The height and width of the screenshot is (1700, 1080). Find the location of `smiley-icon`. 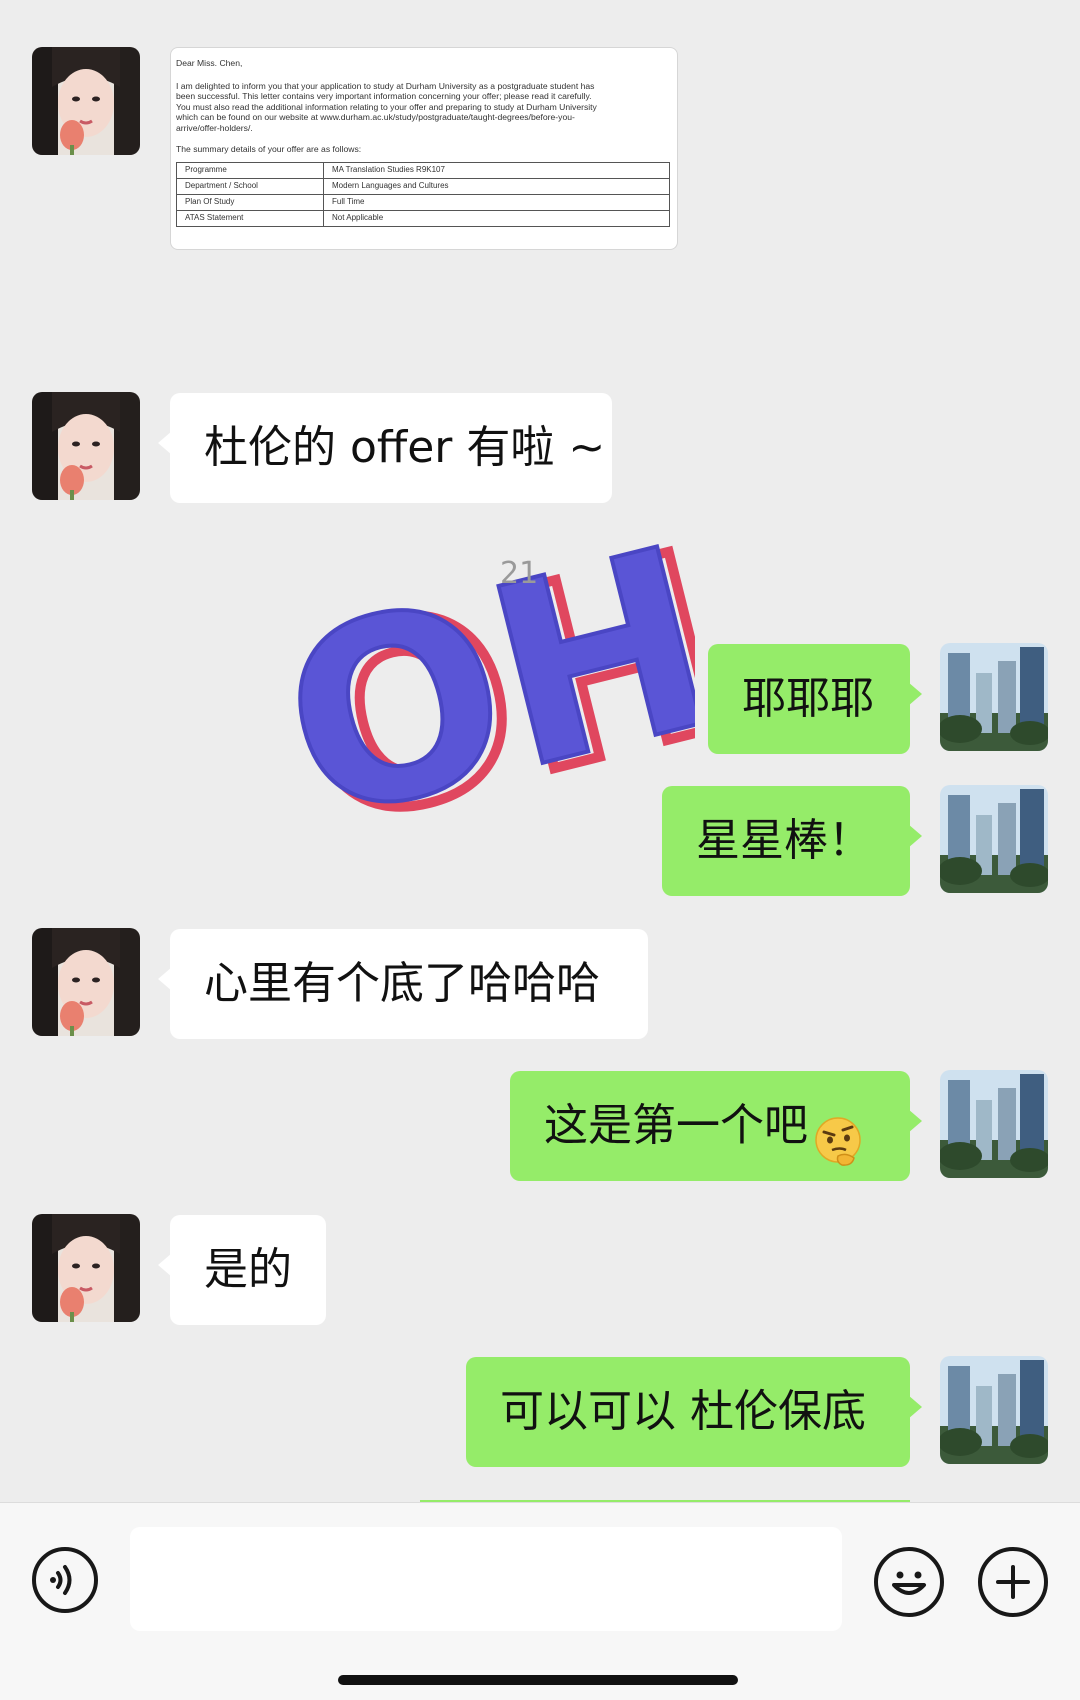

smiley-icon is located at coordinates (909, 1583).